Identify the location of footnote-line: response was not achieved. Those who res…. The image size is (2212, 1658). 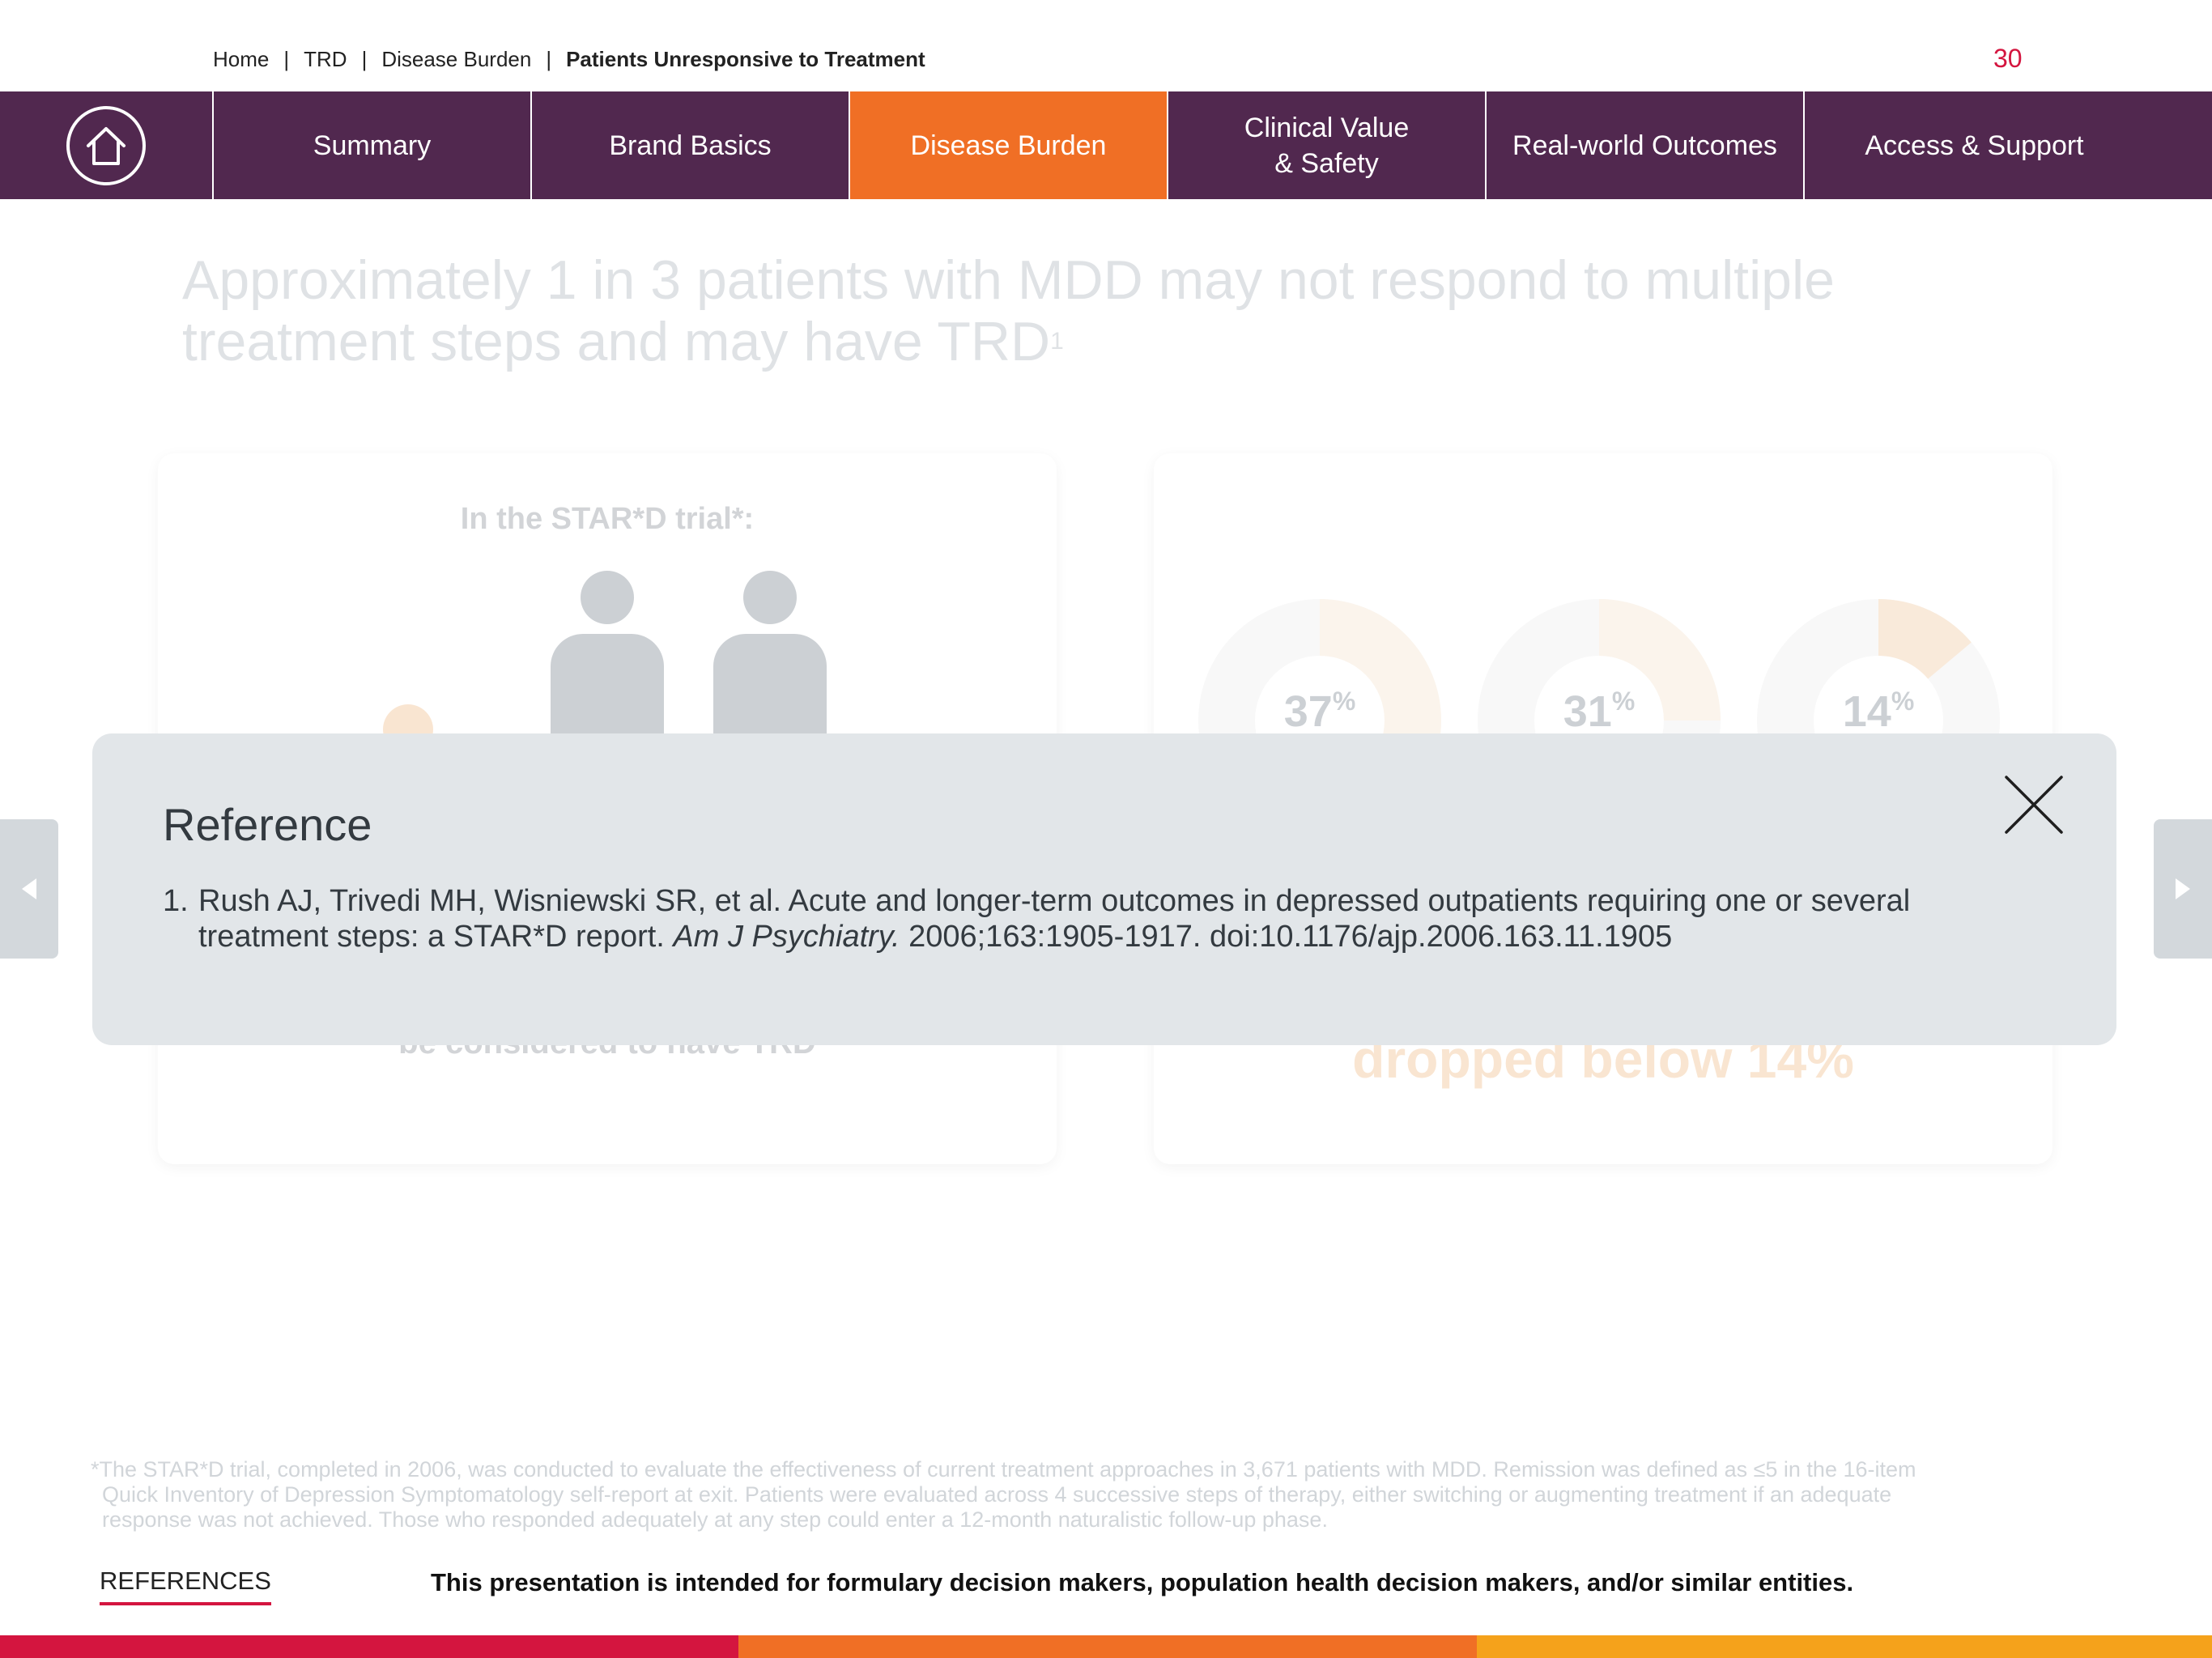
(715, 1519).